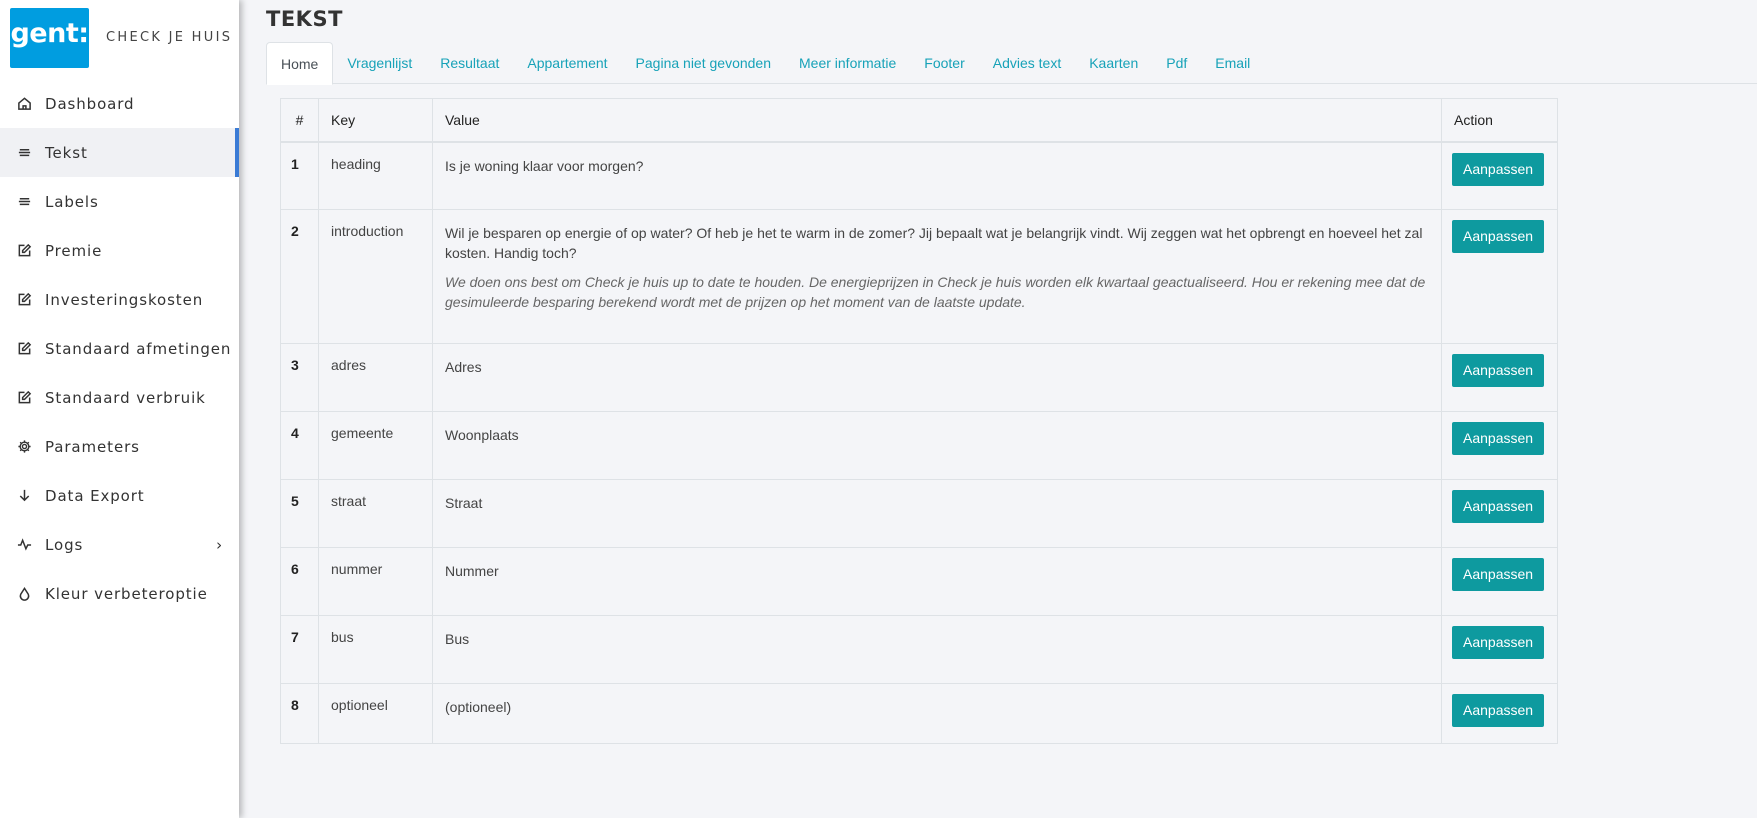  Describe the element at coordinates (375, 513) in the screenshot. I see `row-key: straat` at that location.